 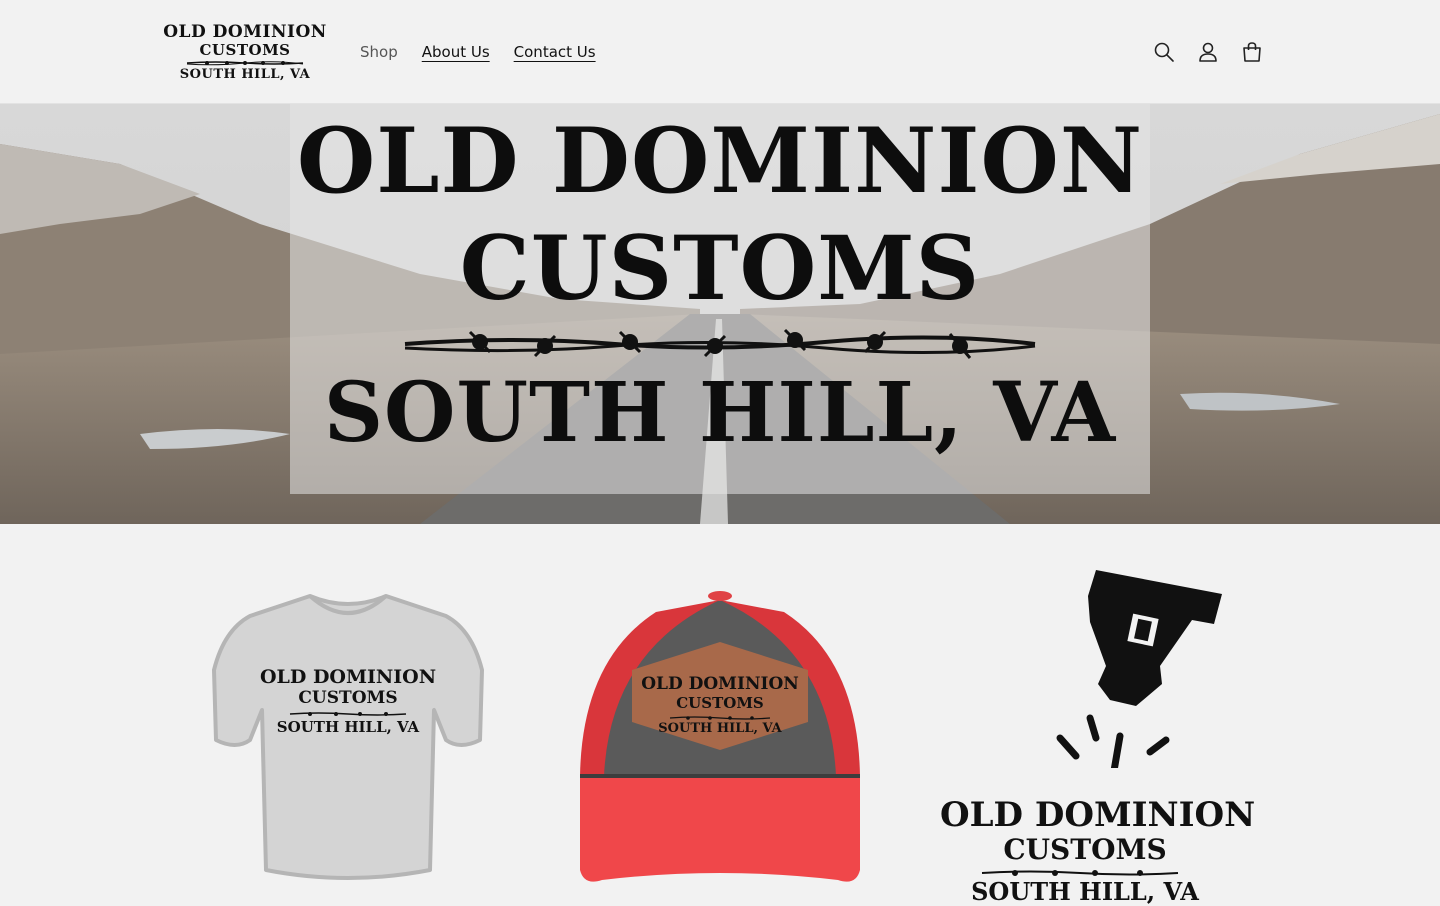 What do you see at coordinates (720, 703) in the screenshot?
I see `hat-patch-line-2: CUSTOMS` at bounding box center [720, 703].